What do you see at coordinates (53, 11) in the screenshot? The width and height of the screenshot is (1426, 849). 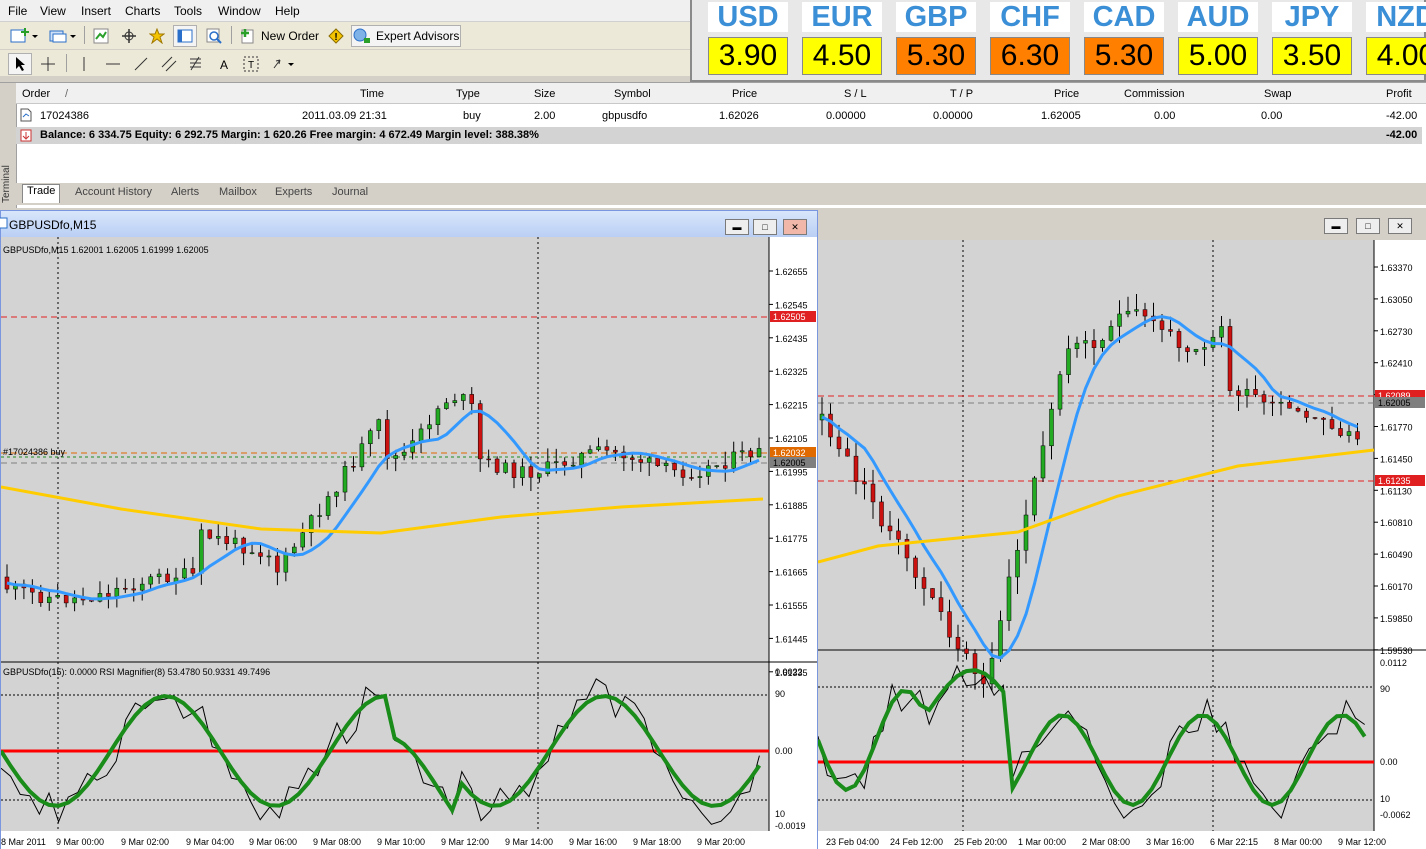 I see `menu-view: View` at bounding box center [53, 11].